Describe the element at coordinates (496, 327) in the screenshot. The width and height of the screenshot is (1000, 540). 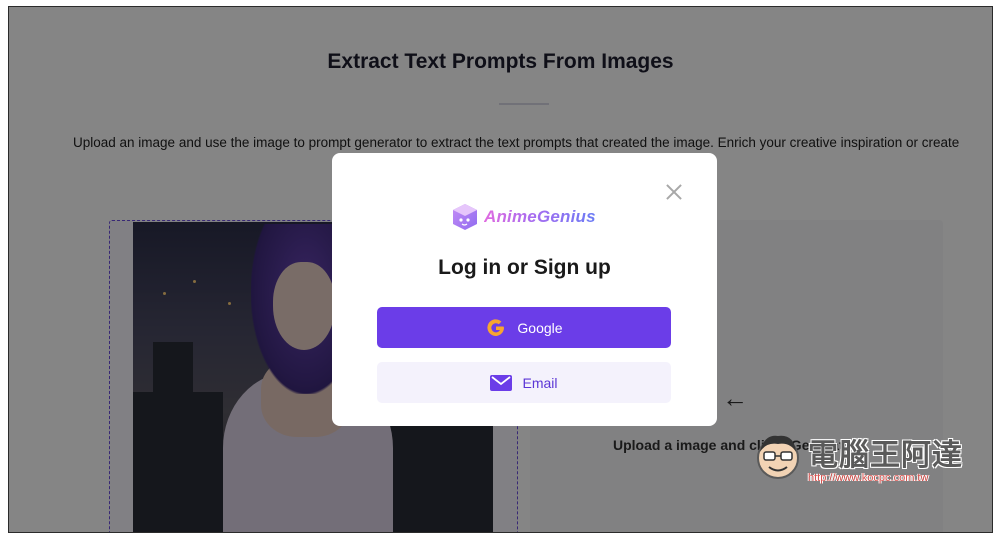
I see `google-icon` at that location.